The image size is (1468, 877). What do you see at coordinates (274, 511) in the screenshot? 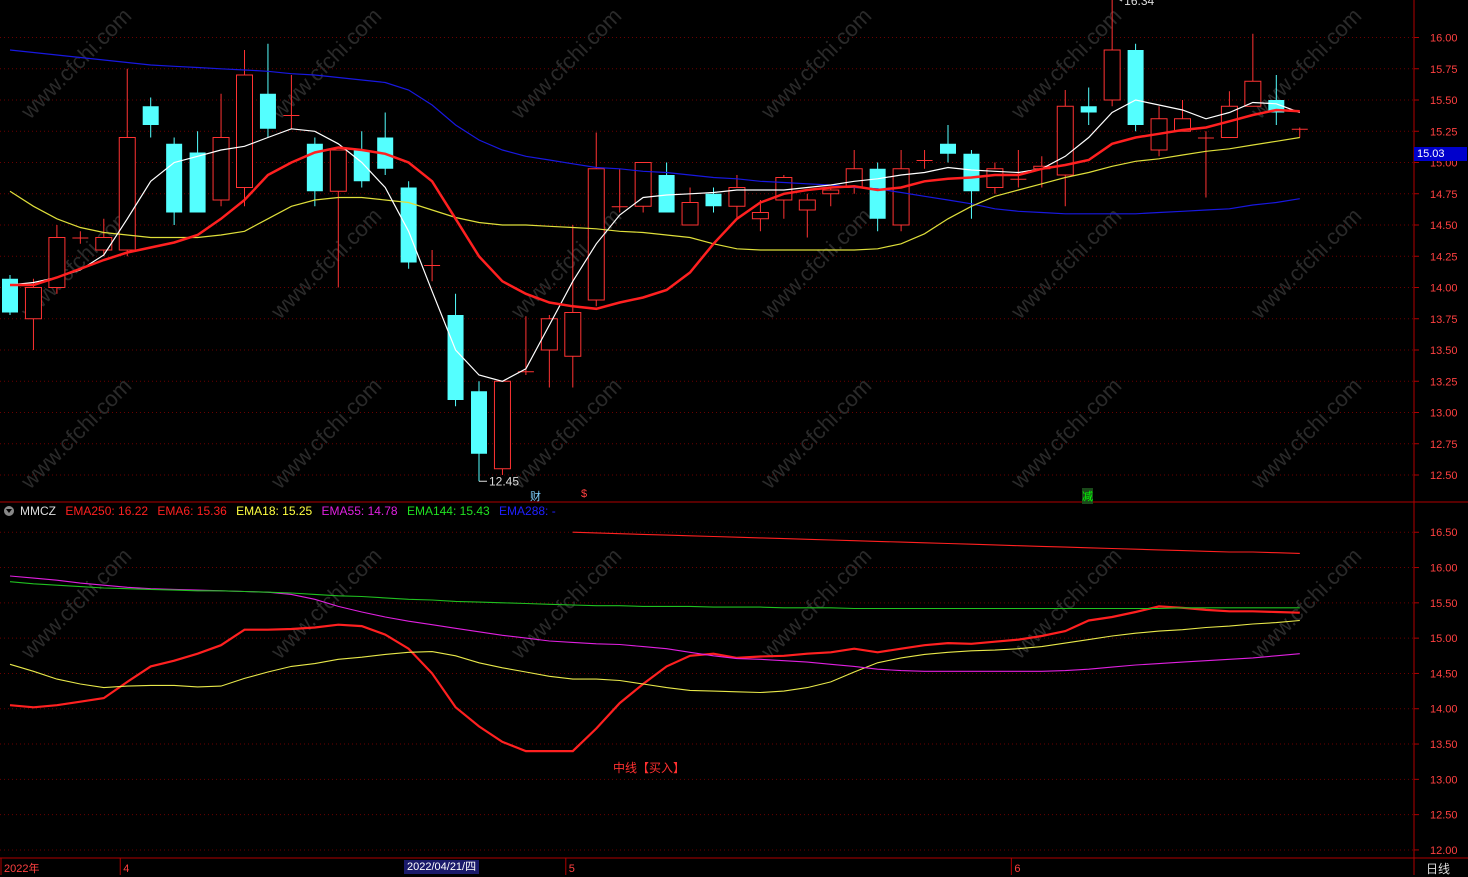
I see `legend-ema18: EMA18: 15.25` at bounding box center [274, 511].